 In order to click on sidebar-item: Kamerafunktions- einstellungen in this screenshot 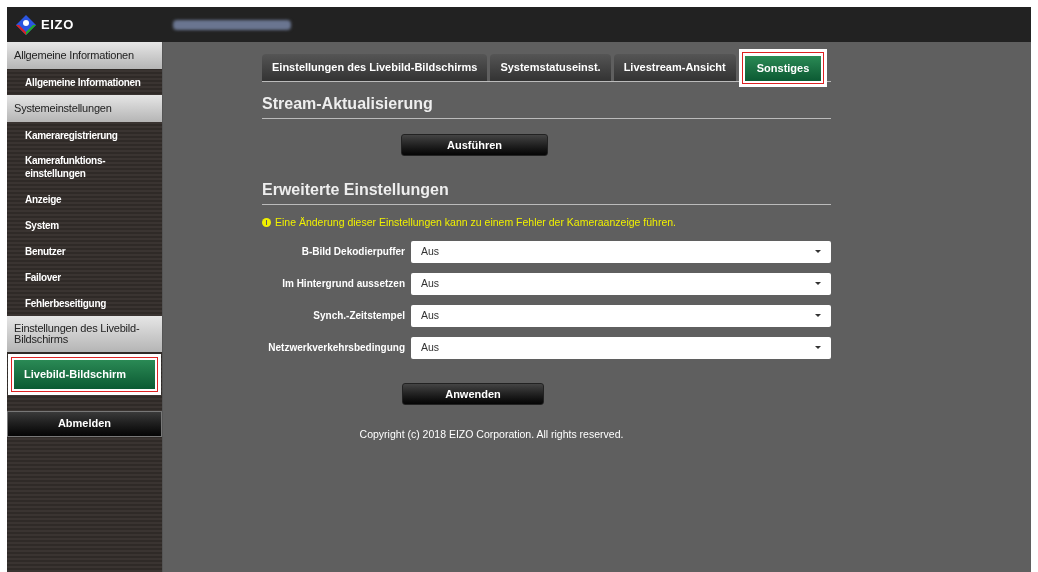, I will do `click(84, 167)`.